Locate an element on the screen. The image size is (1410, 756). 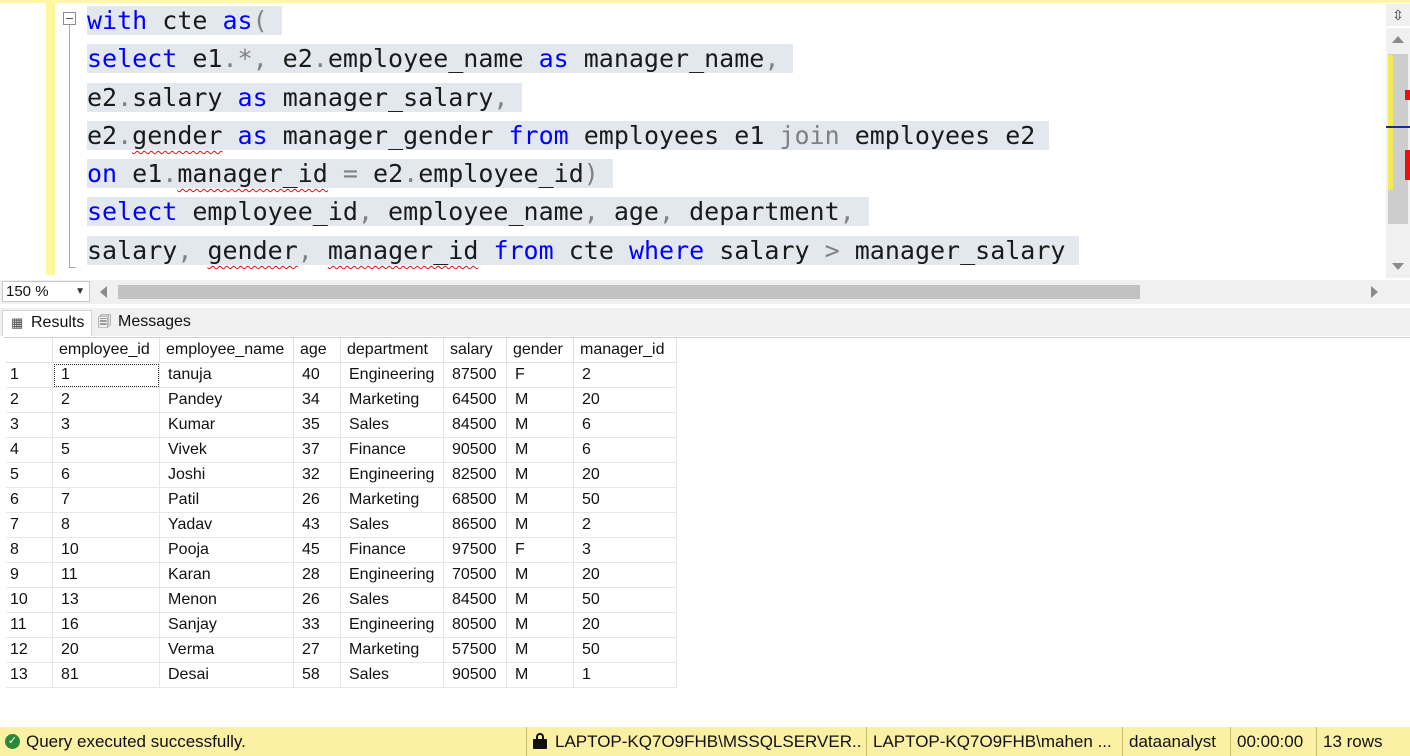
cell-age: 58 is located at coordinates (317, 675).